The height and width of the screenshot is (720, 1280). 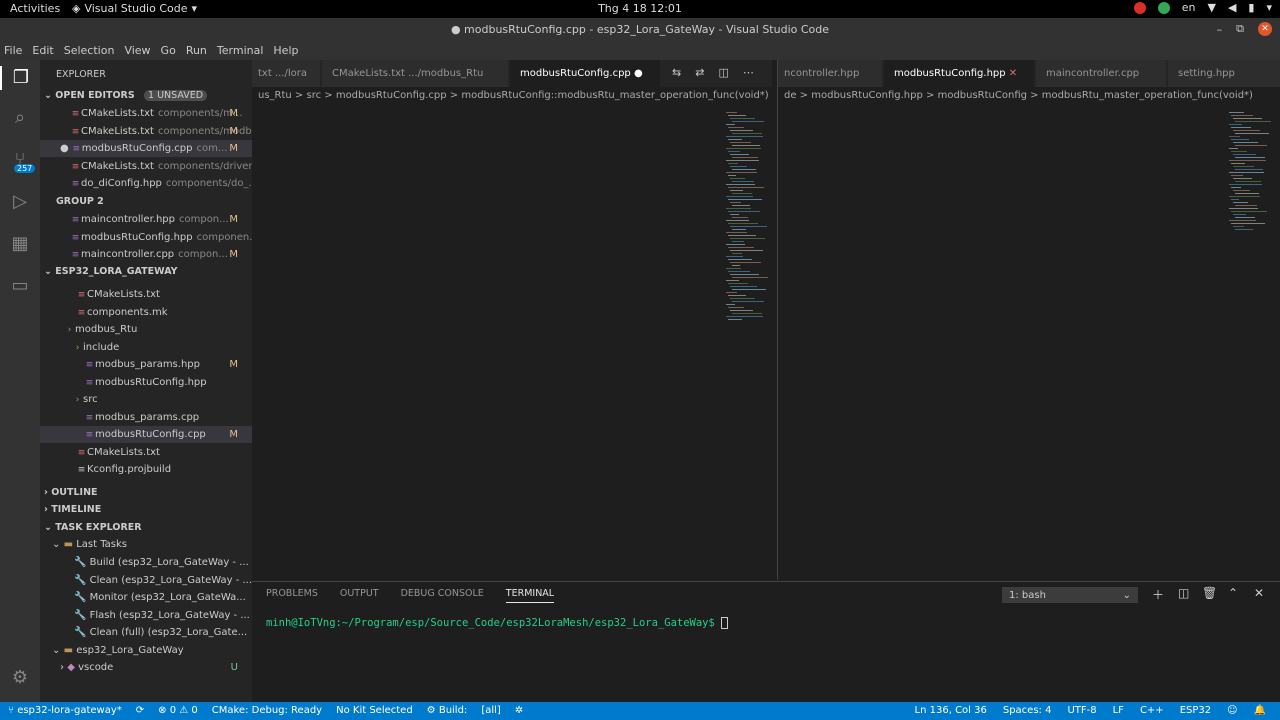 What do you see at coordinates (442, 595) in the screenshot?
I see `tab-debug-console: DEBUG CONSOLE` at bounding box center [442, 595].